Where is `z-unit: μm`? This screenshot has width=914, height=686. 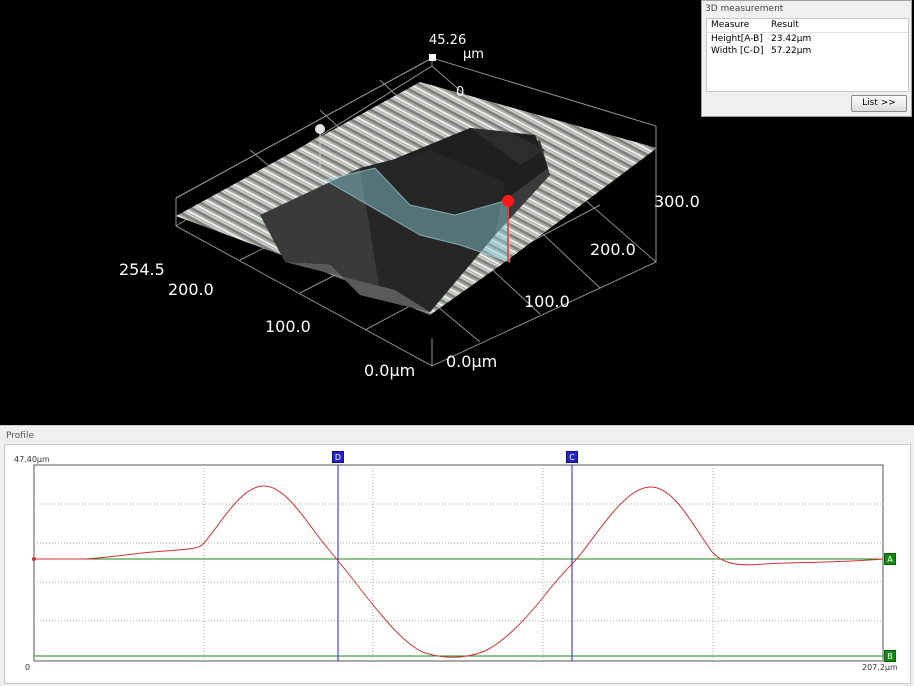
z-unit: μm is located at coordinates (473, 54).